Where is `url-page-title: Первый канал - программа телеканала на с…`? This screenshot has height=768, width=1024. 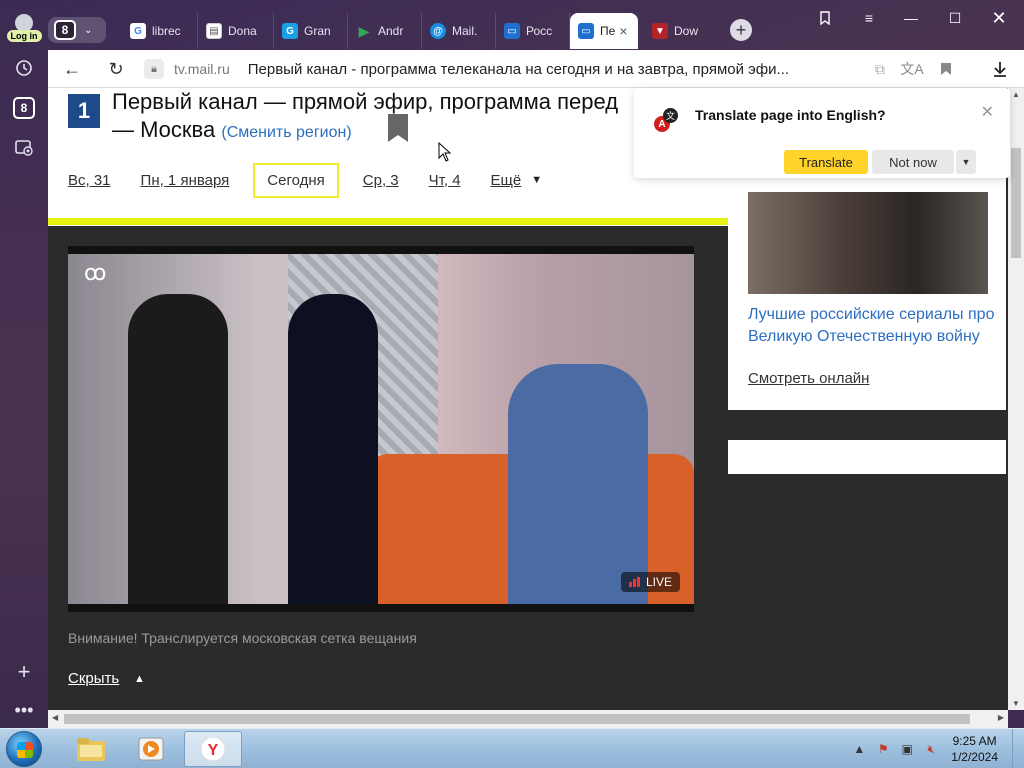
url-page-title: Первый канал - программа телеканала на с… is located at coordinates (518, 69).